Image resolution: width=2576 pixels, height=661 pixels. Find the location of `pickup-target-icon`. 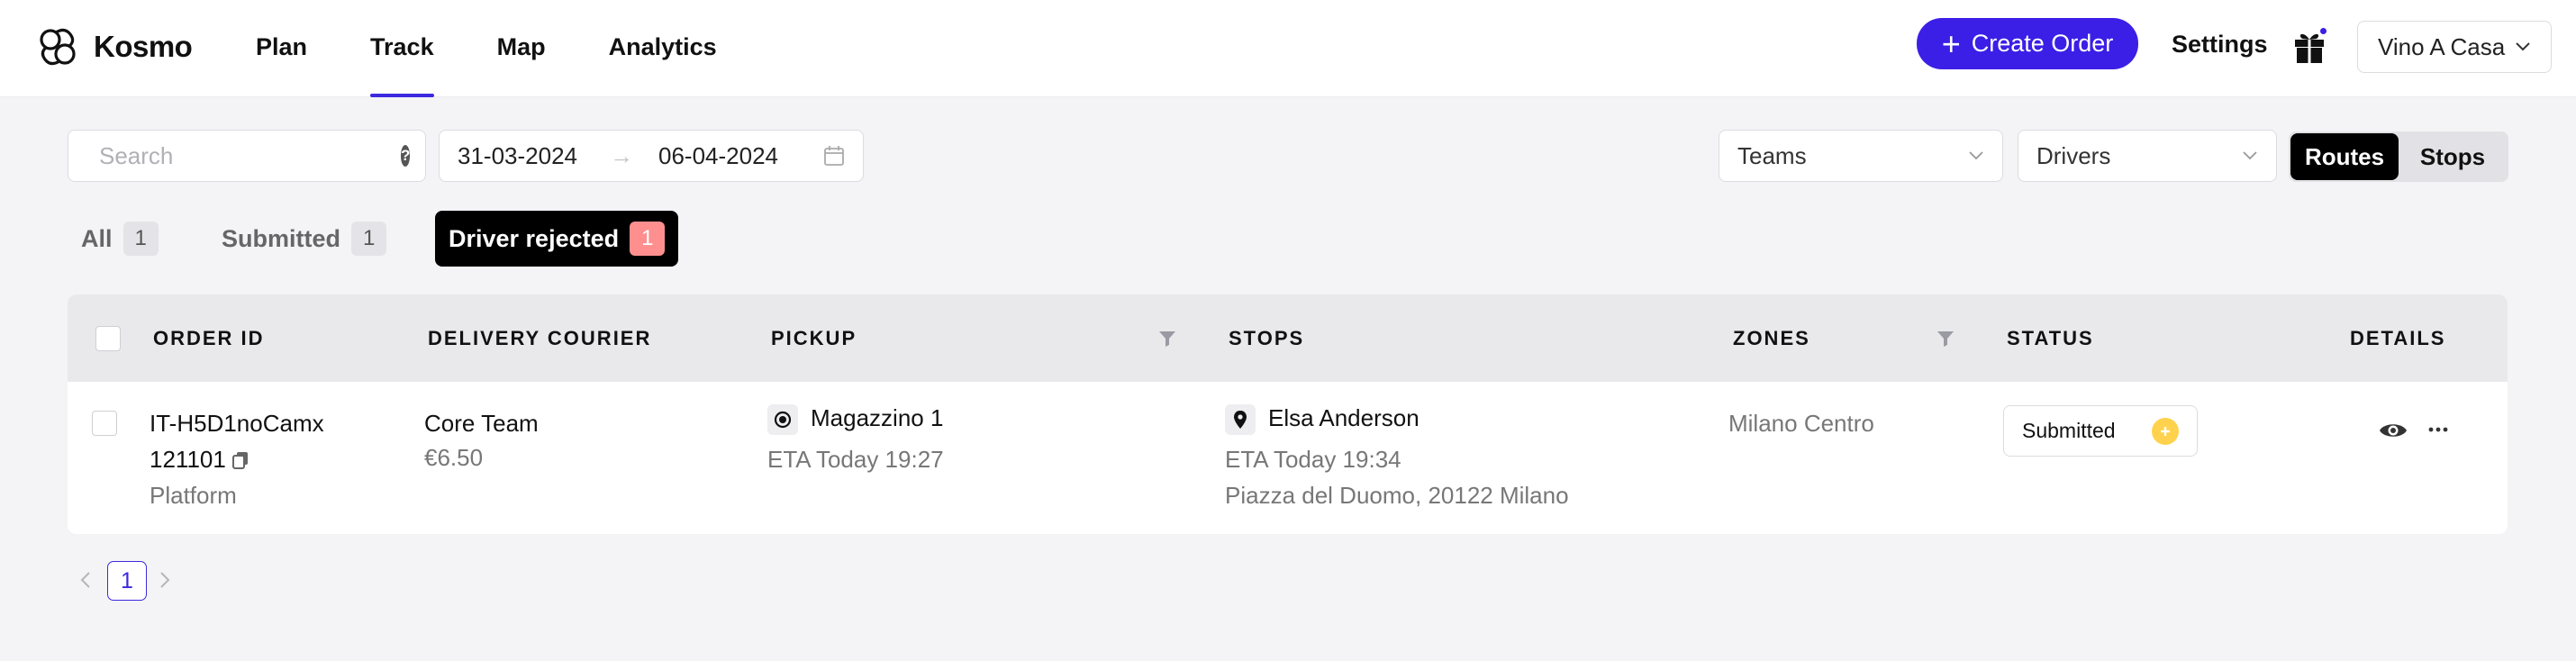

pickup-target-icon is located at coordinates (782, 420).